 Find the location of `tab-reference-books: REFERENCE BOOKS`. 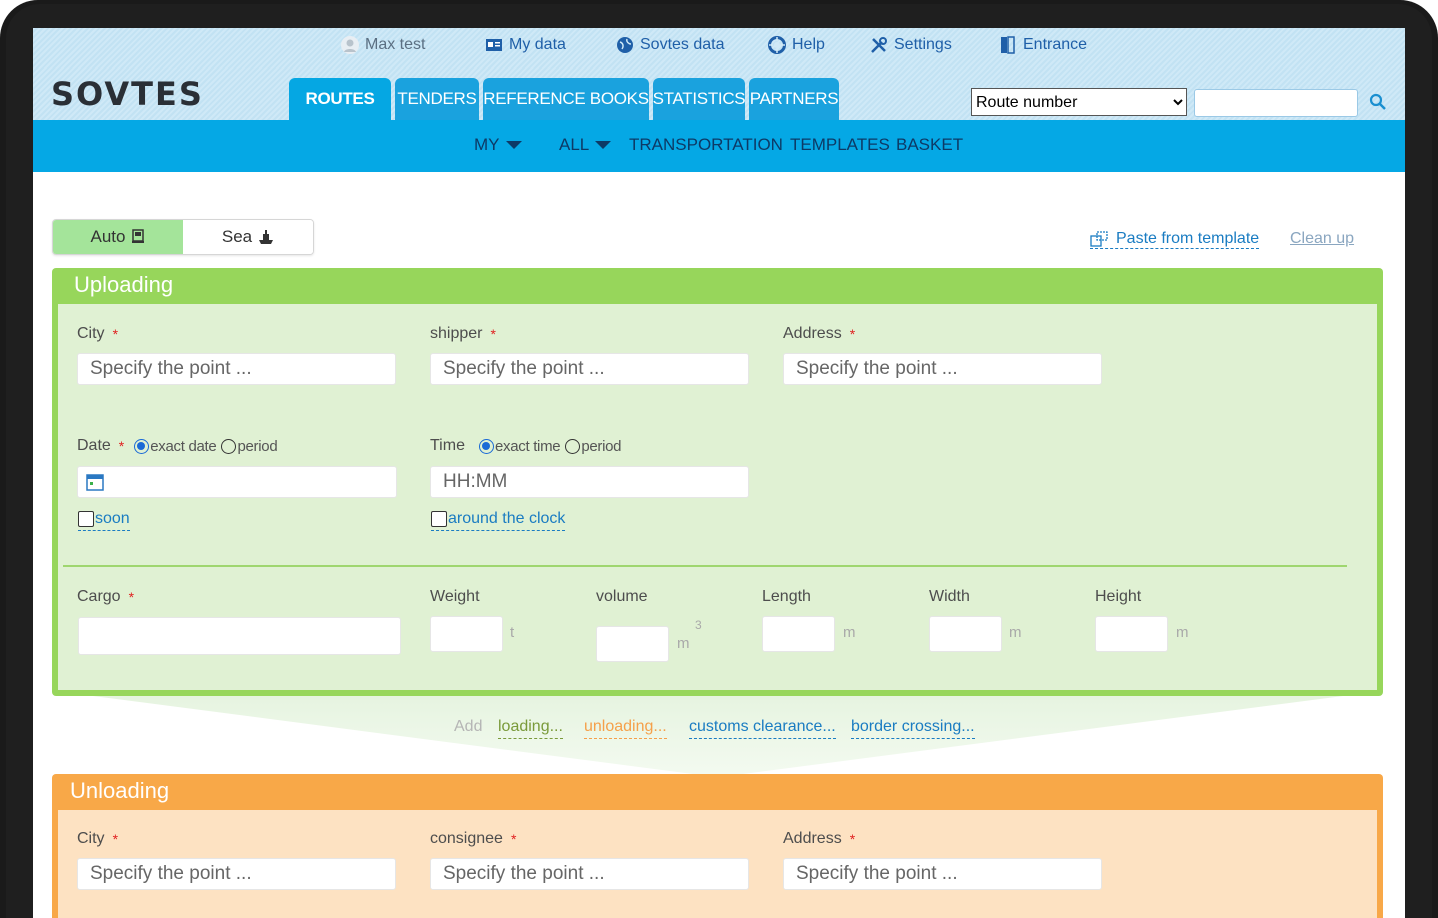

tab-reference-books: REFERENCE BOOKS is located at coordinates (566, 99).